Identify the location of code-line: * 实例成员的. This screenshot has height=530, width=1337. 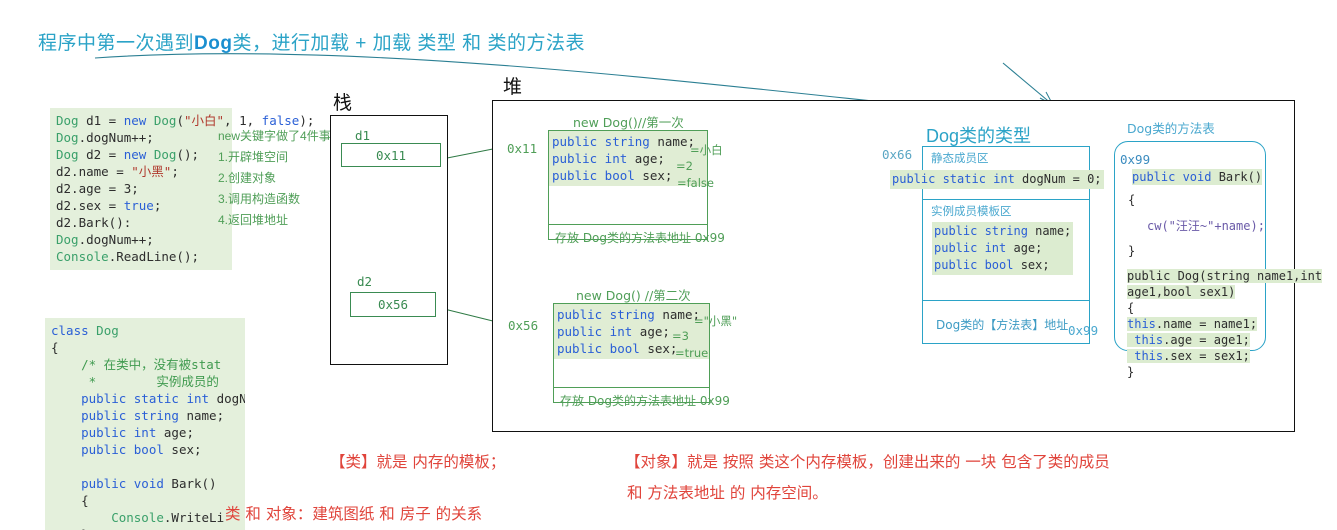
(135, 381).